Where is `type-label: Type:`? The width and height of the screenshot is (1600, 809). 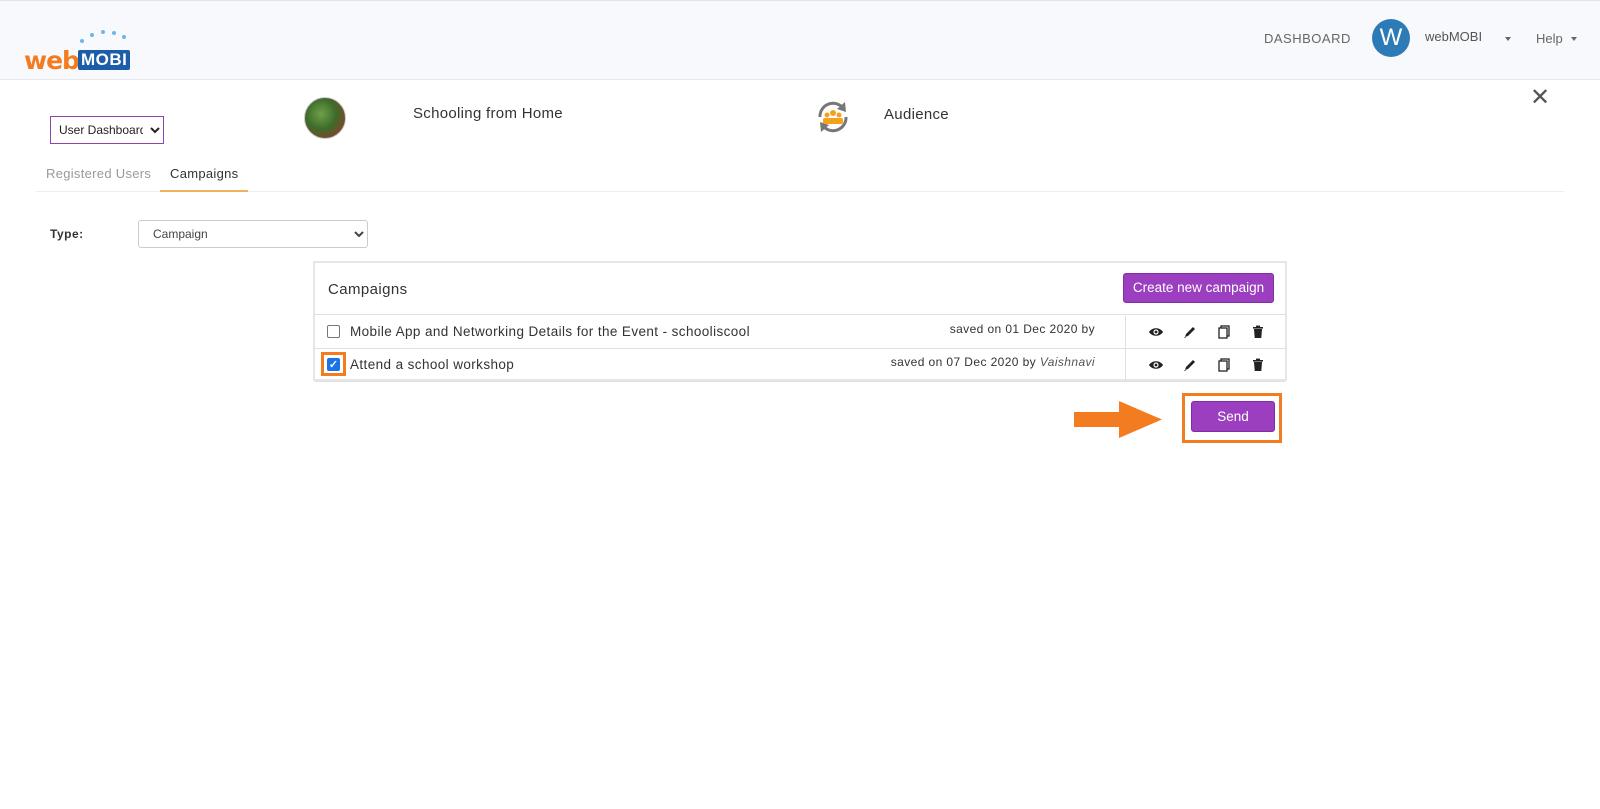 type-label: Type: is located at coordinates (67, 234).